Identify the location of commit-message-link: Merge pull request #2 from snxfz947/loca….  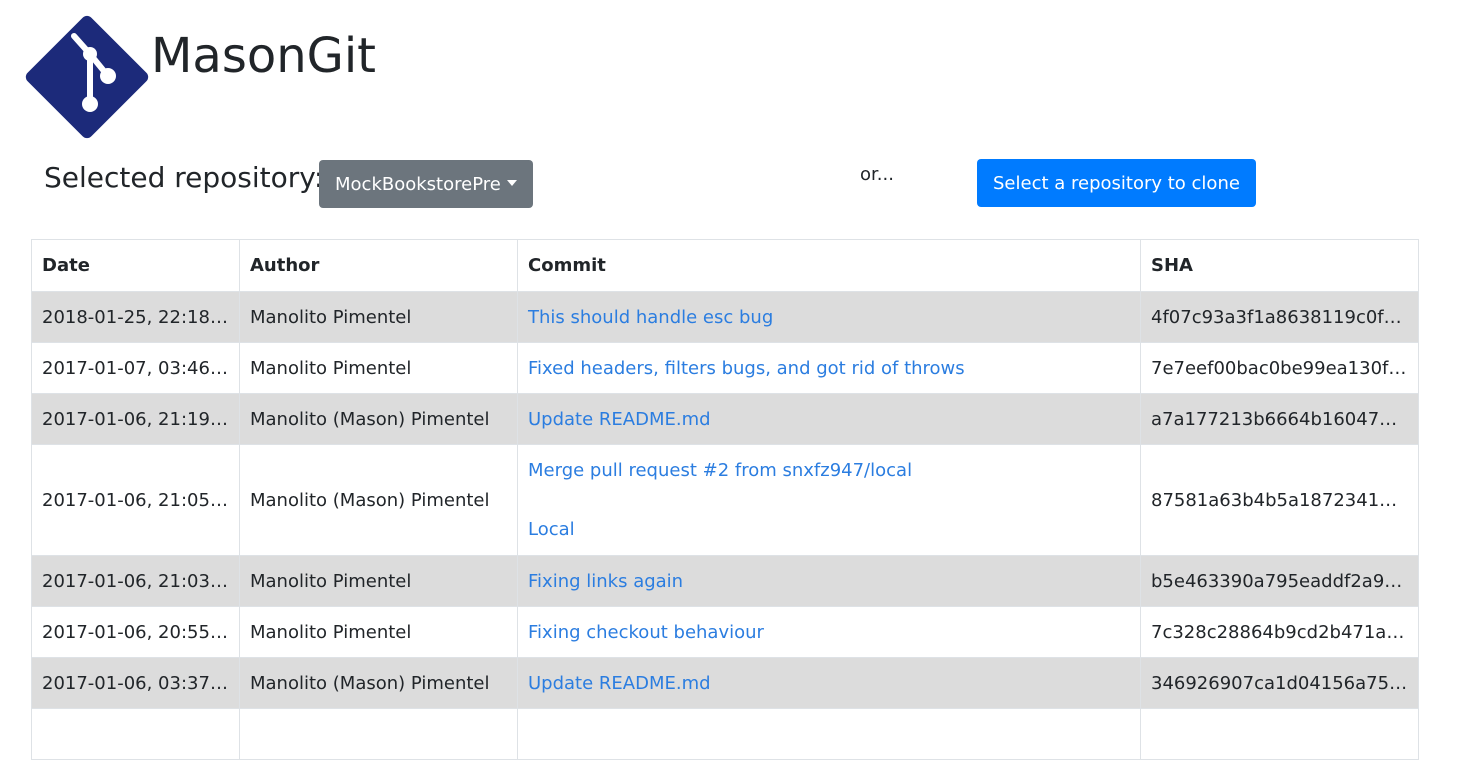
(829, 470).